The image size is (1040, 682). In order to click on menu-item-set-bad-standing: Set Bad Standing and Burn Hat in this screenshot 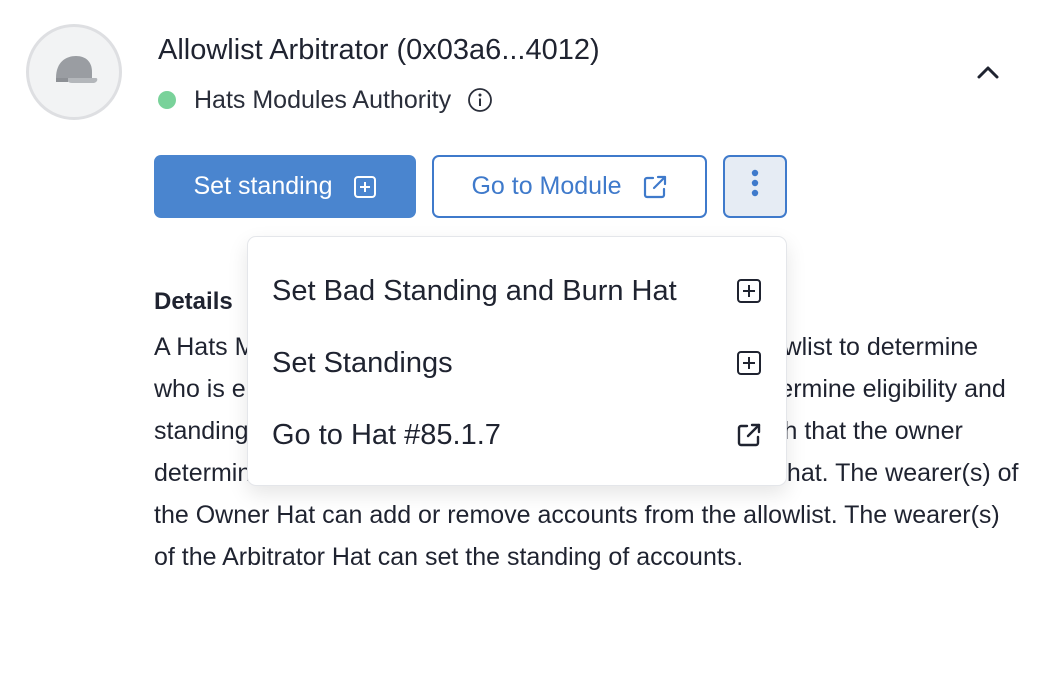, I will do `click(517, 291)`.